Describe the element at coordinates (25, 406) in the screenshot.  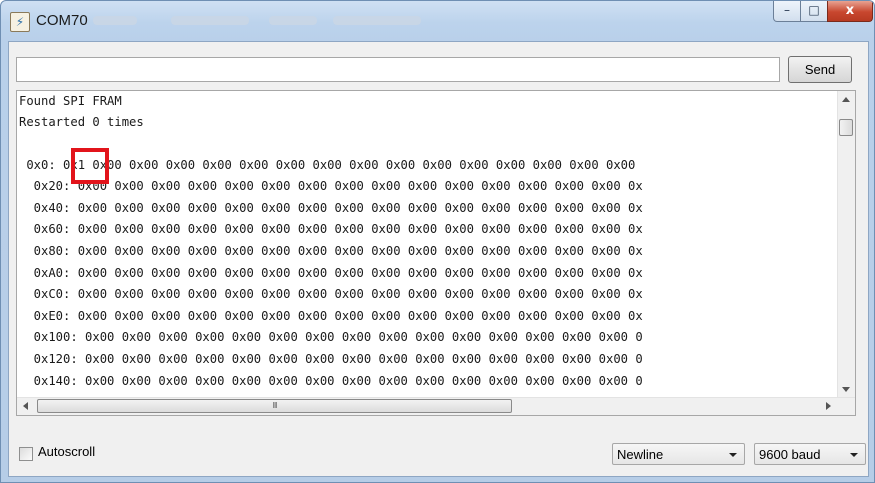
I see `scroll-left-icon` at that location.